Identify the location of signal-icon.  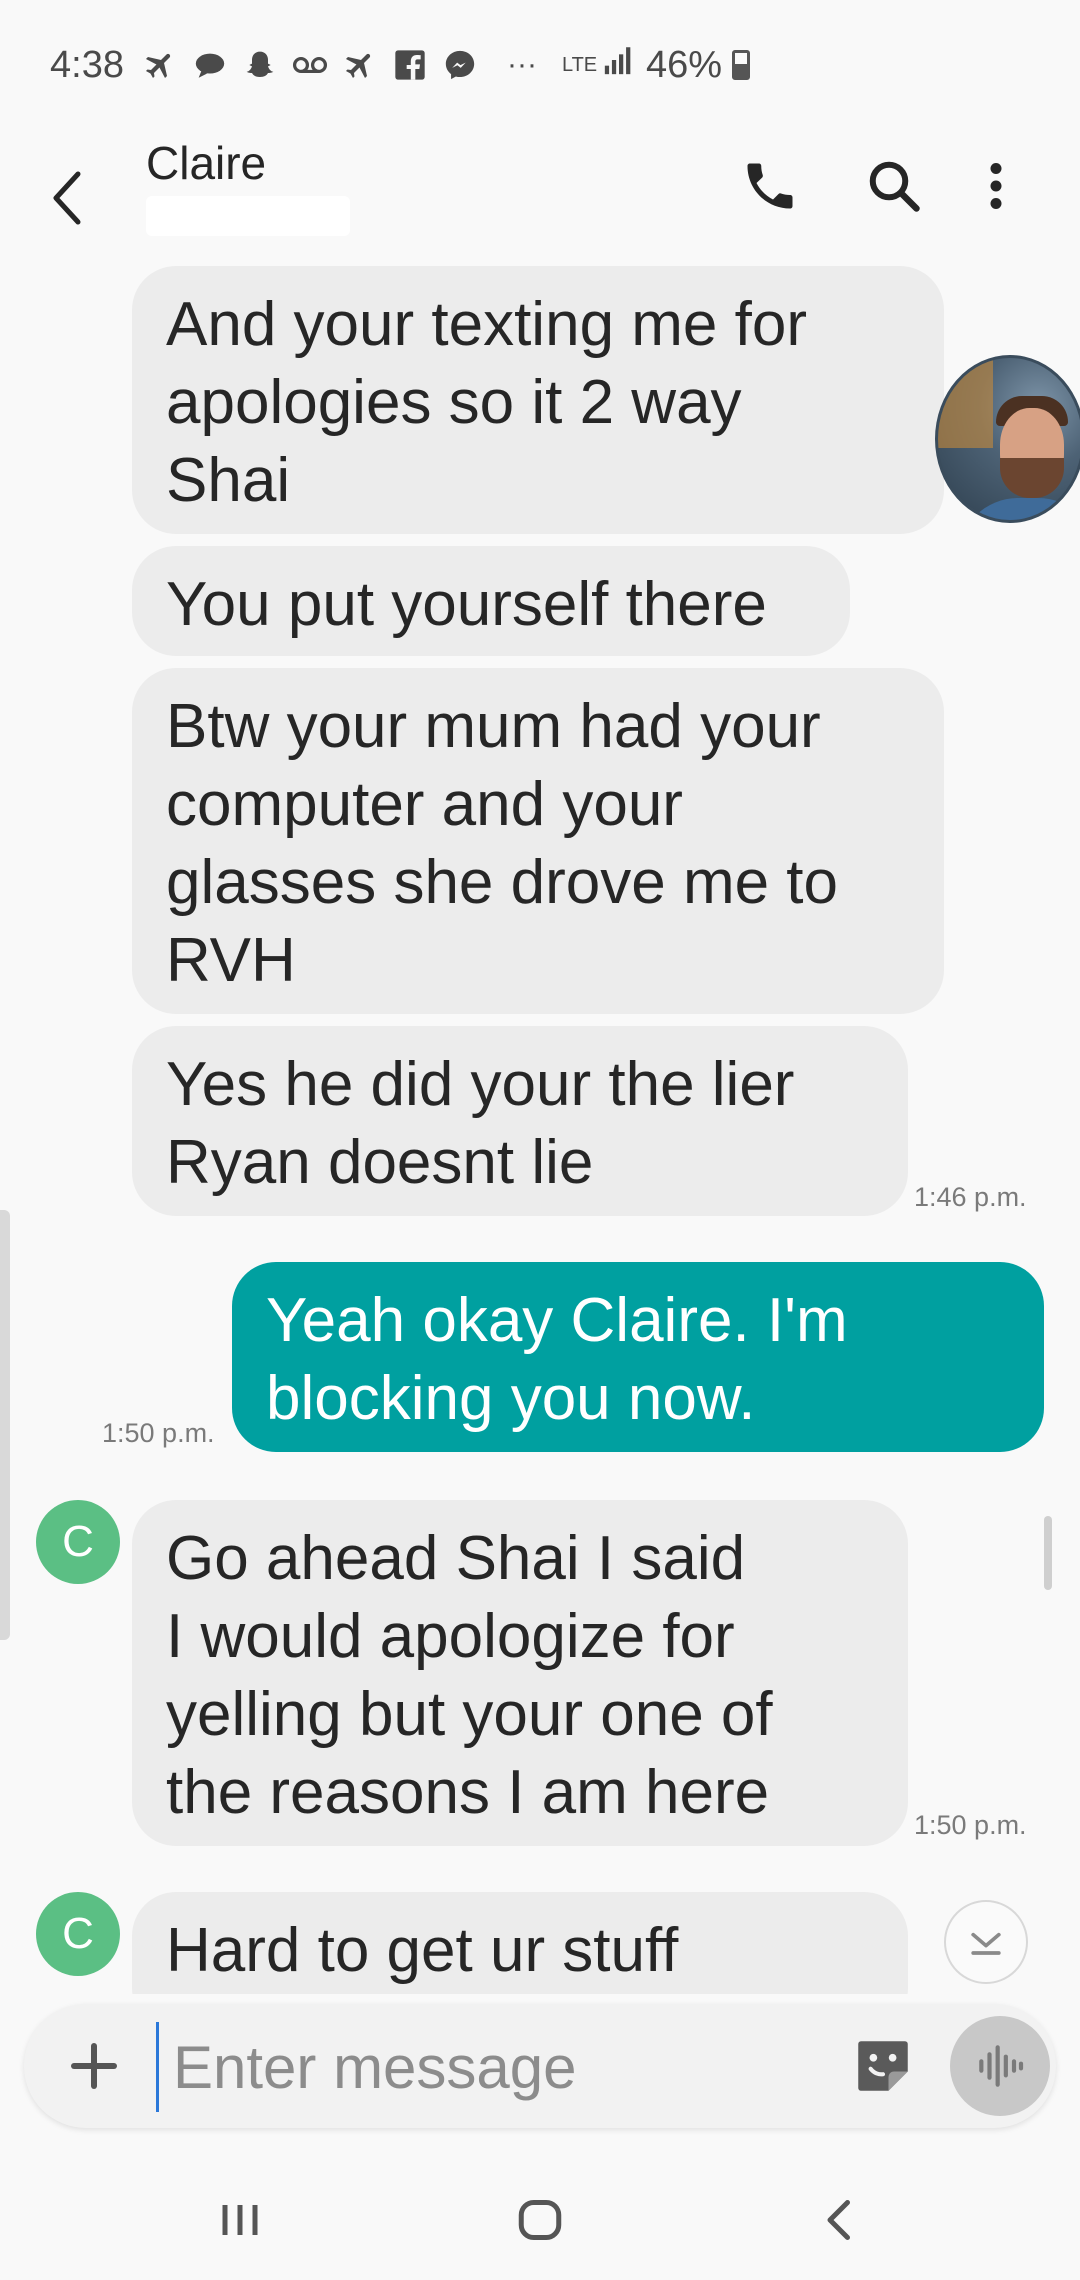
(619, 65).